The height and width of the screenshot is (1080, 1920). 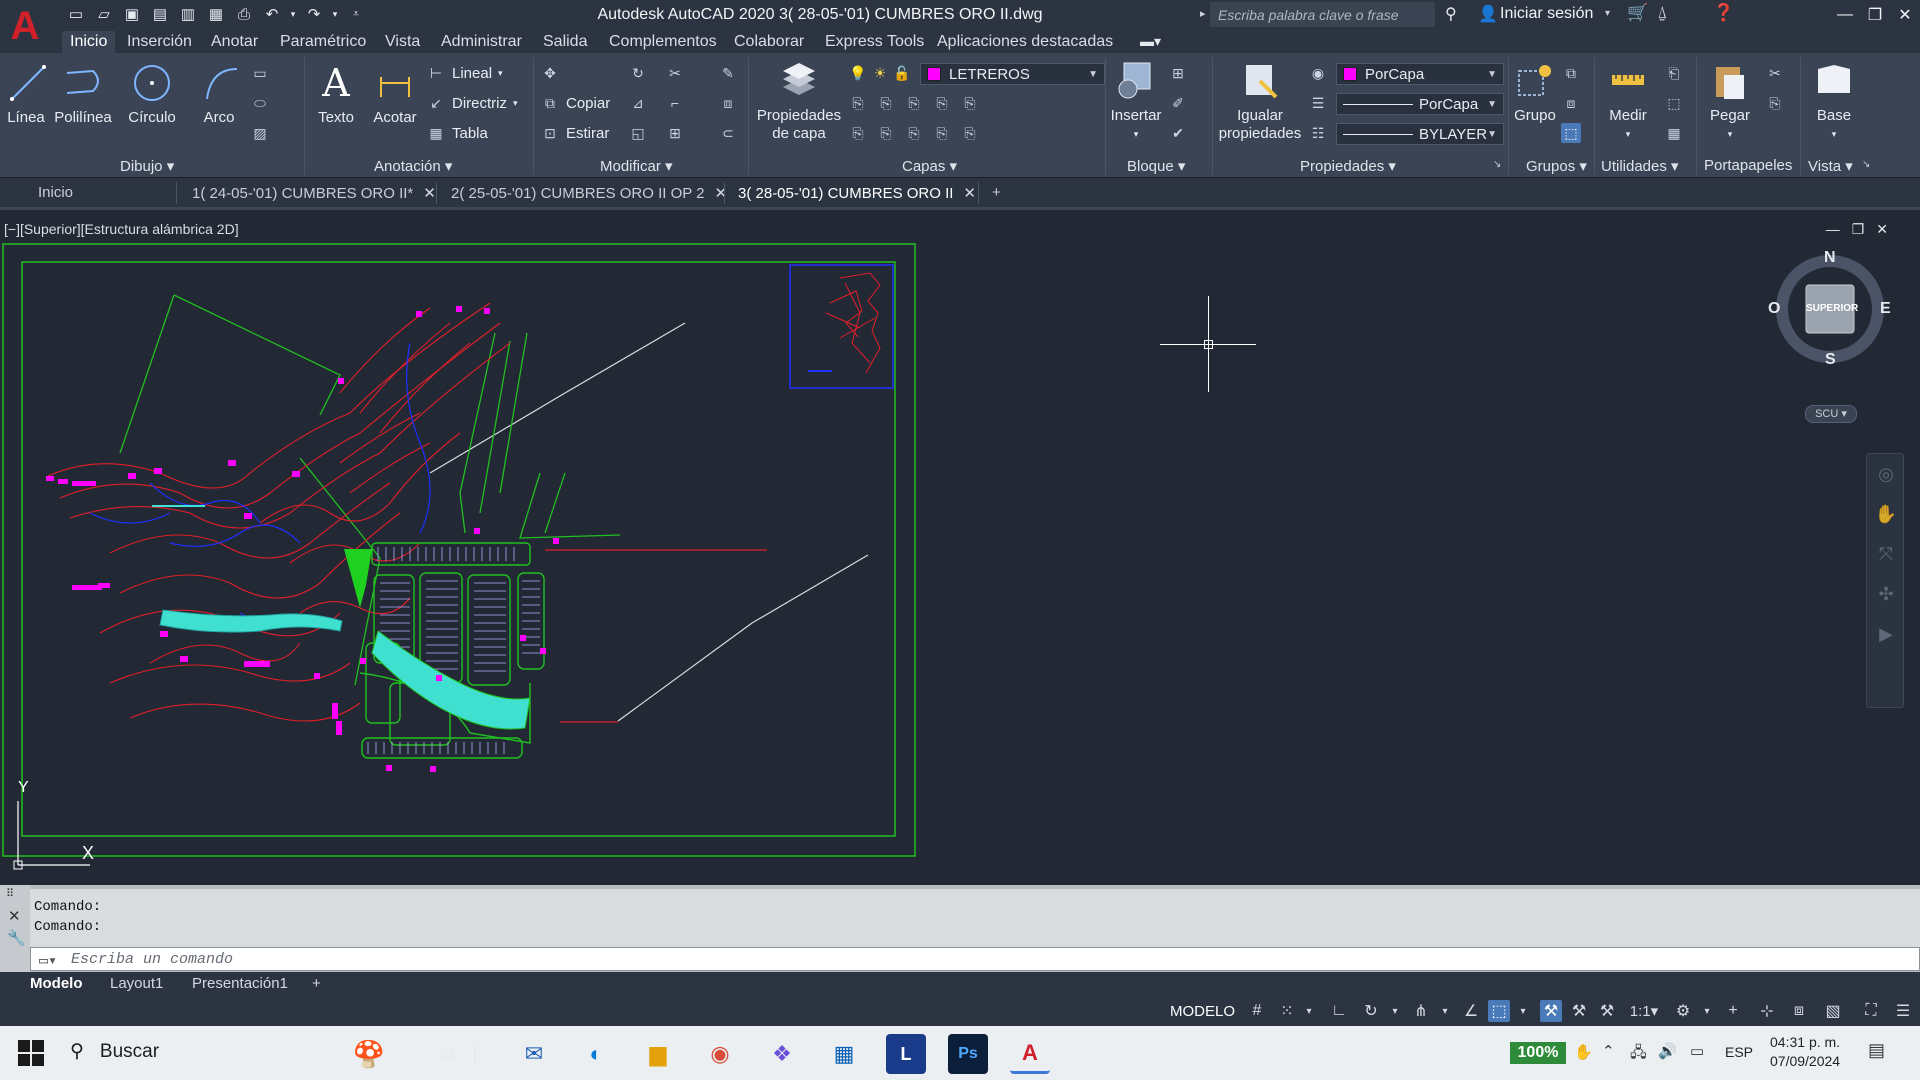 What do you see at coordinates (14, 916) in the screenshot?
I see `command-close-icon: ✕` at bounding box center [14, 916].